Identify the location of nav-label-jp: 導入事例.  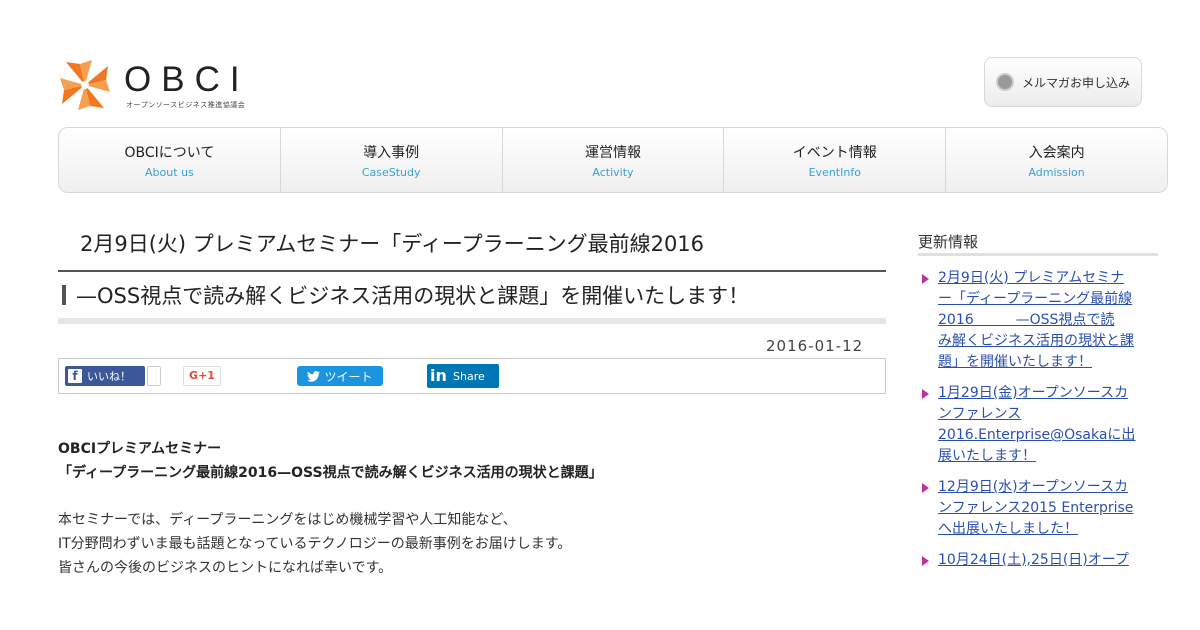
(391, 153).